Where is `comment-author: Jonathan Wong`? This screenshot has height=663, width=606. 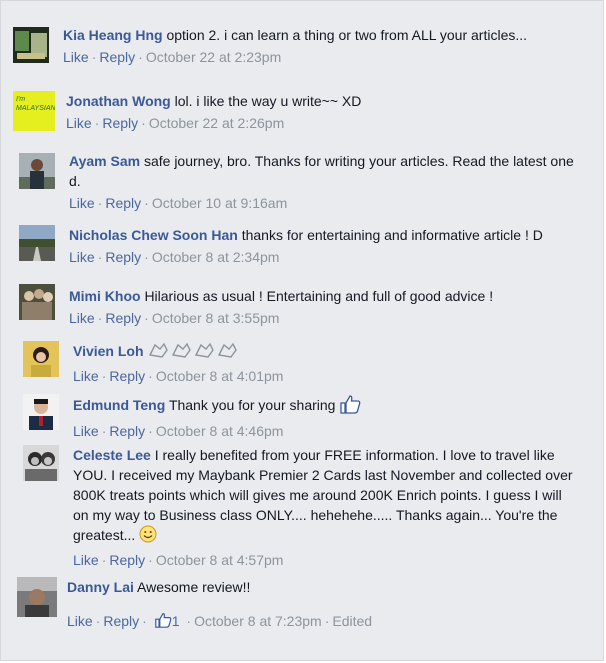 comment-author: Jonathan Wong is located at coordinates (118, 101).